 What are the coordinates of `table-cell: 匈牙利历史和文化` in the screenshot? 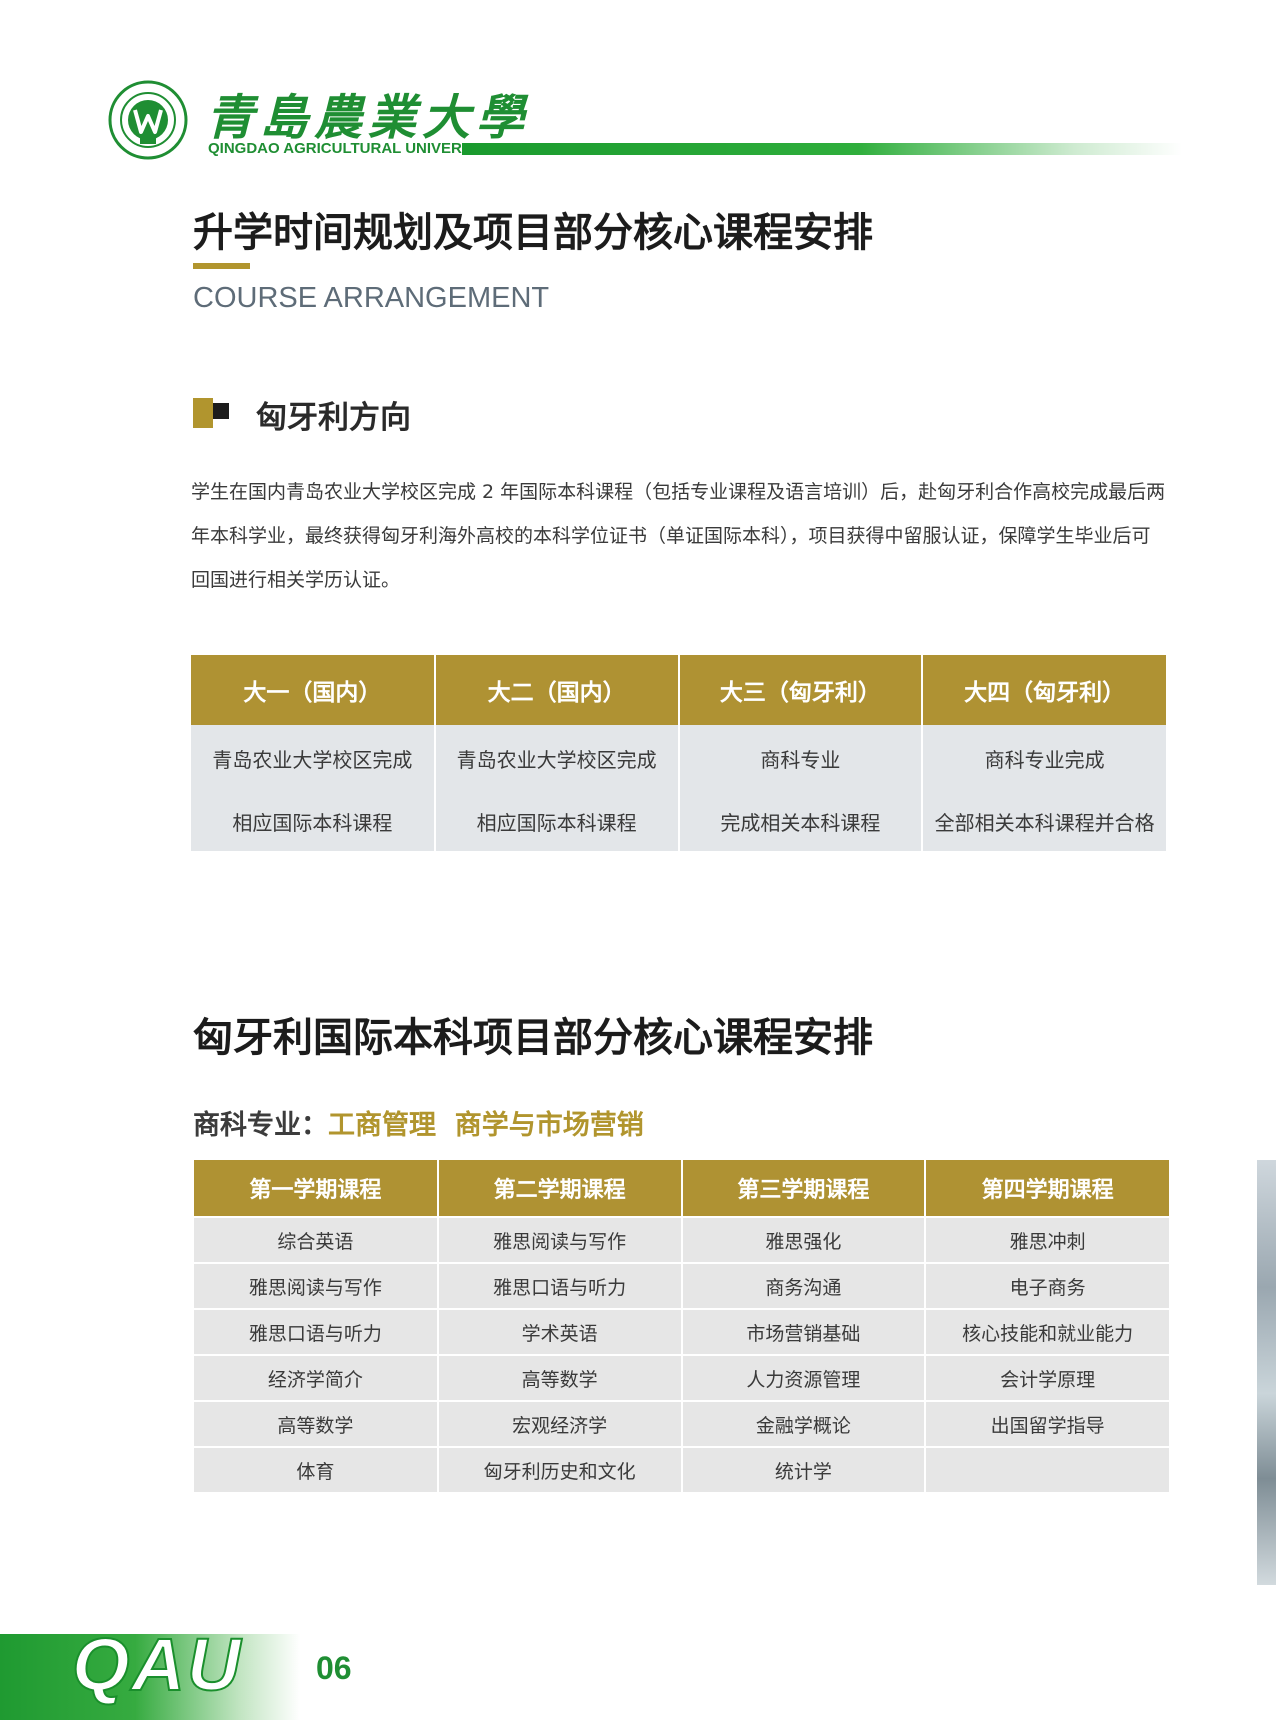 It's located at (560, 1469).